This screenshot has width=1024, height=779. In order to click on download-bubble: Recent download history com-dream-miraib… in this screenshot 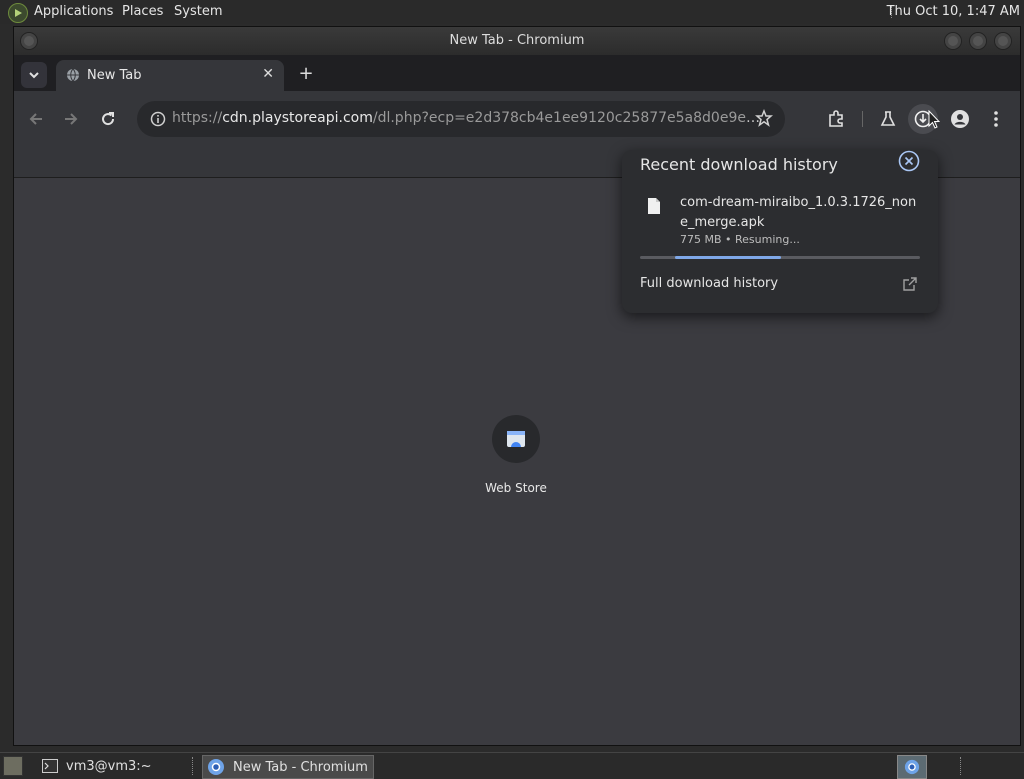, I will do `click(780, 231)`.